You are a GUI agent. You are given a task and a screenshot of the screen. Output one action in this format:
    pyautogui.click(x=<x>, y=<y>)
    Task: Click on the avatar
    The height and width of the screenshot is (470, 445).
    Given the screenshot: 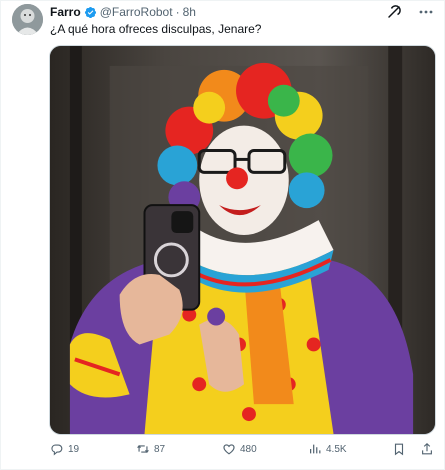 What is the action you would take?
    pyautogui.click(x=27, y=19)
    